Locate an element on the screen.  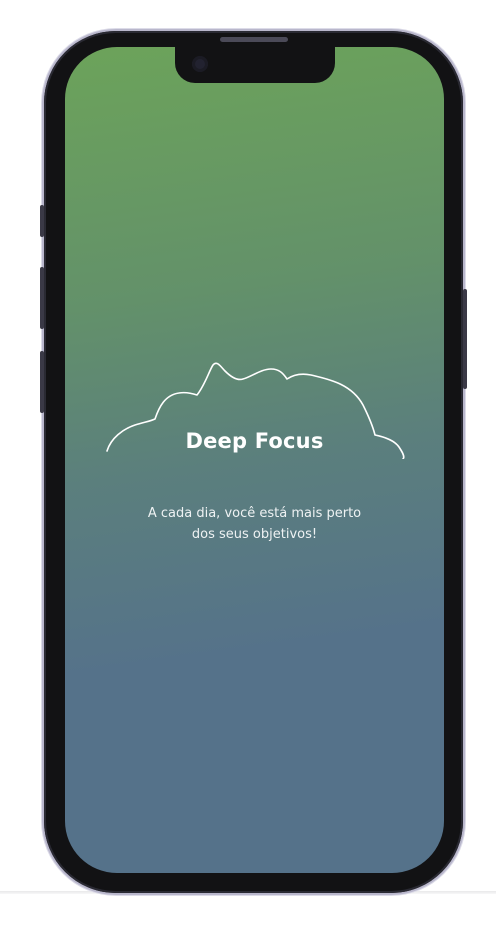
front-camera is located at coordinates (200, 64).